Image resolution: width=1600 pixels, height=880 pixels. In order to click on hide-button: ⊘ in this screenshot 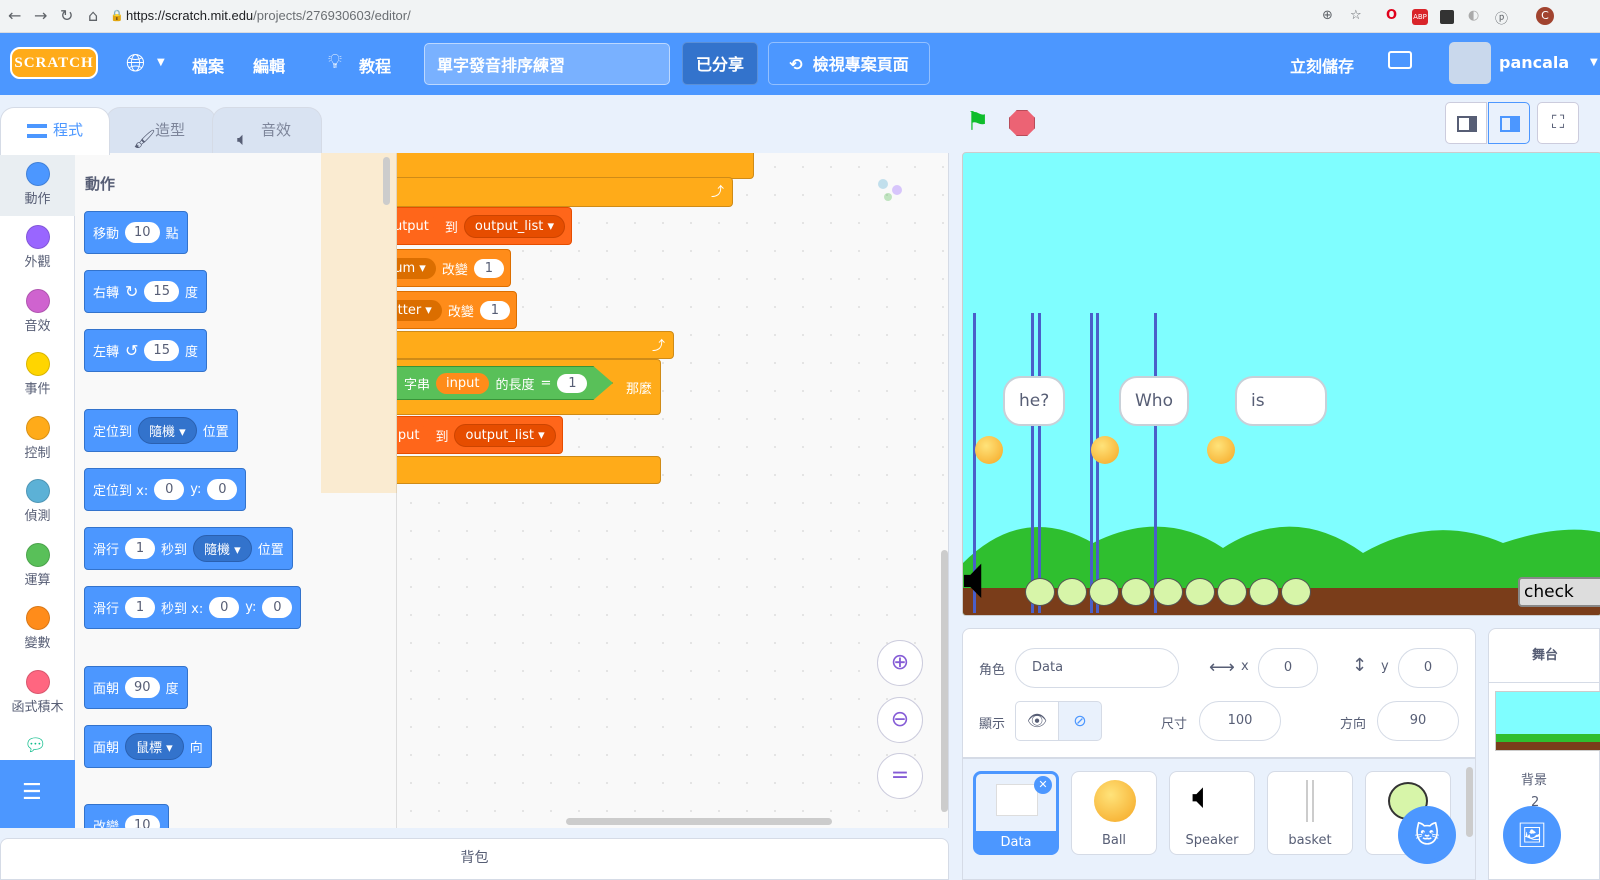, I will do `click(1080, 721)`.